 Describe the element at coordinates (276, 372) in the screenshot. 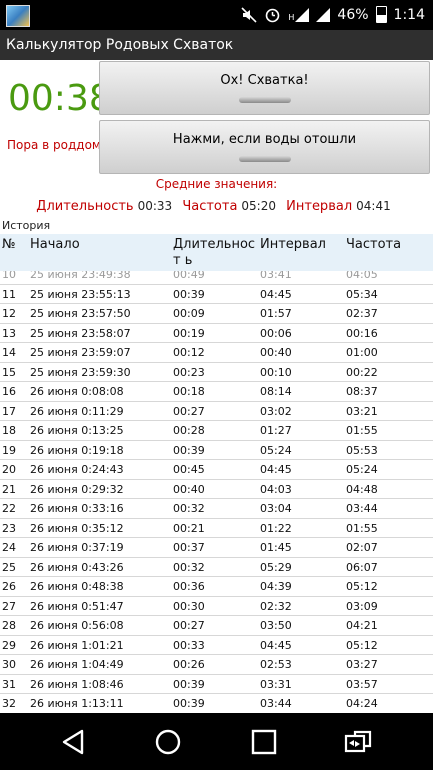

I see `row-interval: 00:10` at that location.